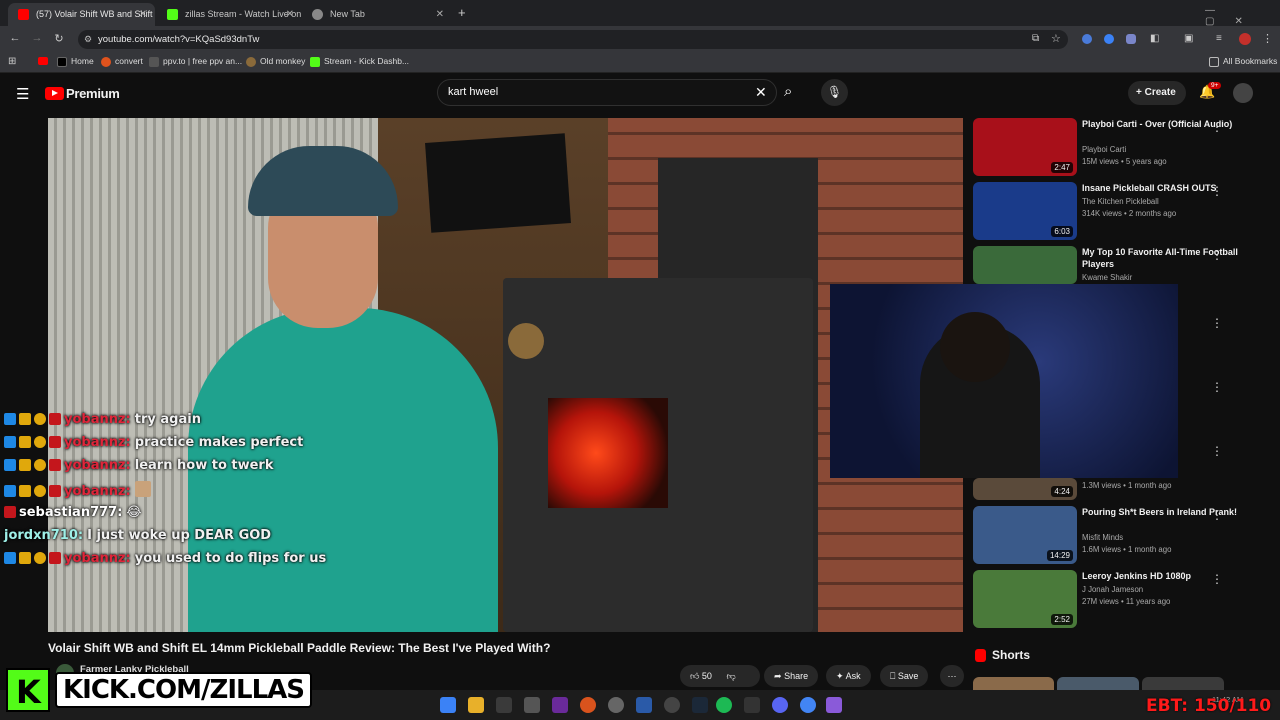 The width and height of the screenshot is (1280, 720). Describe the element at coordinates (59, 38) in the screenshot. I see `reload-icon: ↻` at that location.